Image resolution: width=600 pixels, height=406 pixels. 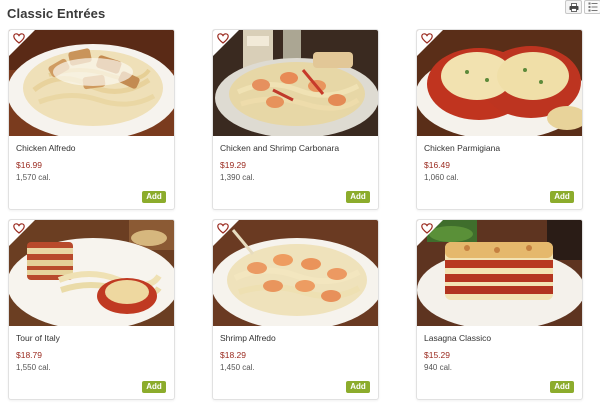 What do you see at coordinates (437, 355) in the screenshot?
I see `item-price: $15.29` at bounding box center [437, 355].